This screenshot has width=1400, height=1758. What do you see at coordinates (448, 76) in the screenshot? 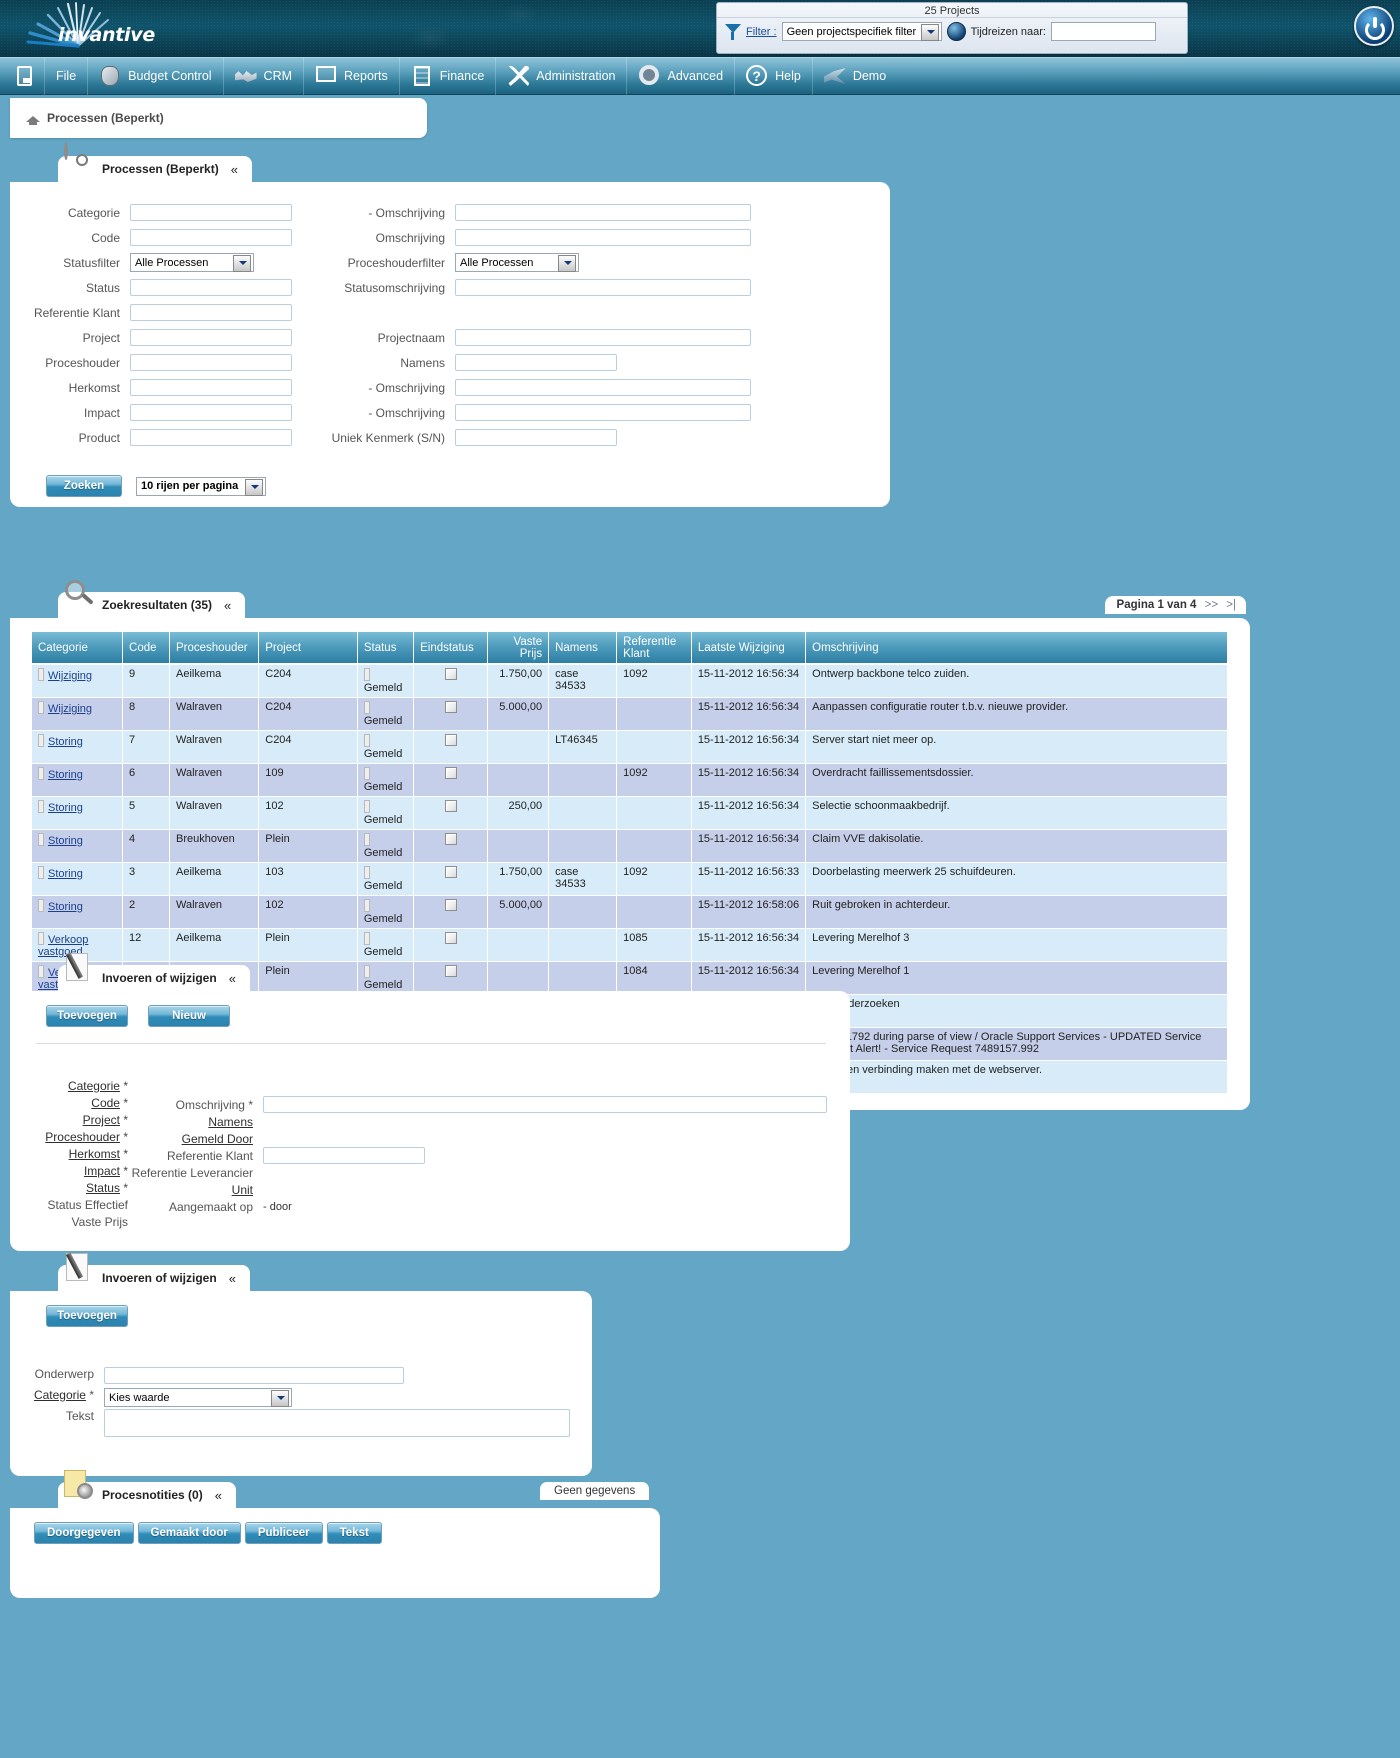
I see `menu-item-finance: Finance` at bounding box center [448, 76].